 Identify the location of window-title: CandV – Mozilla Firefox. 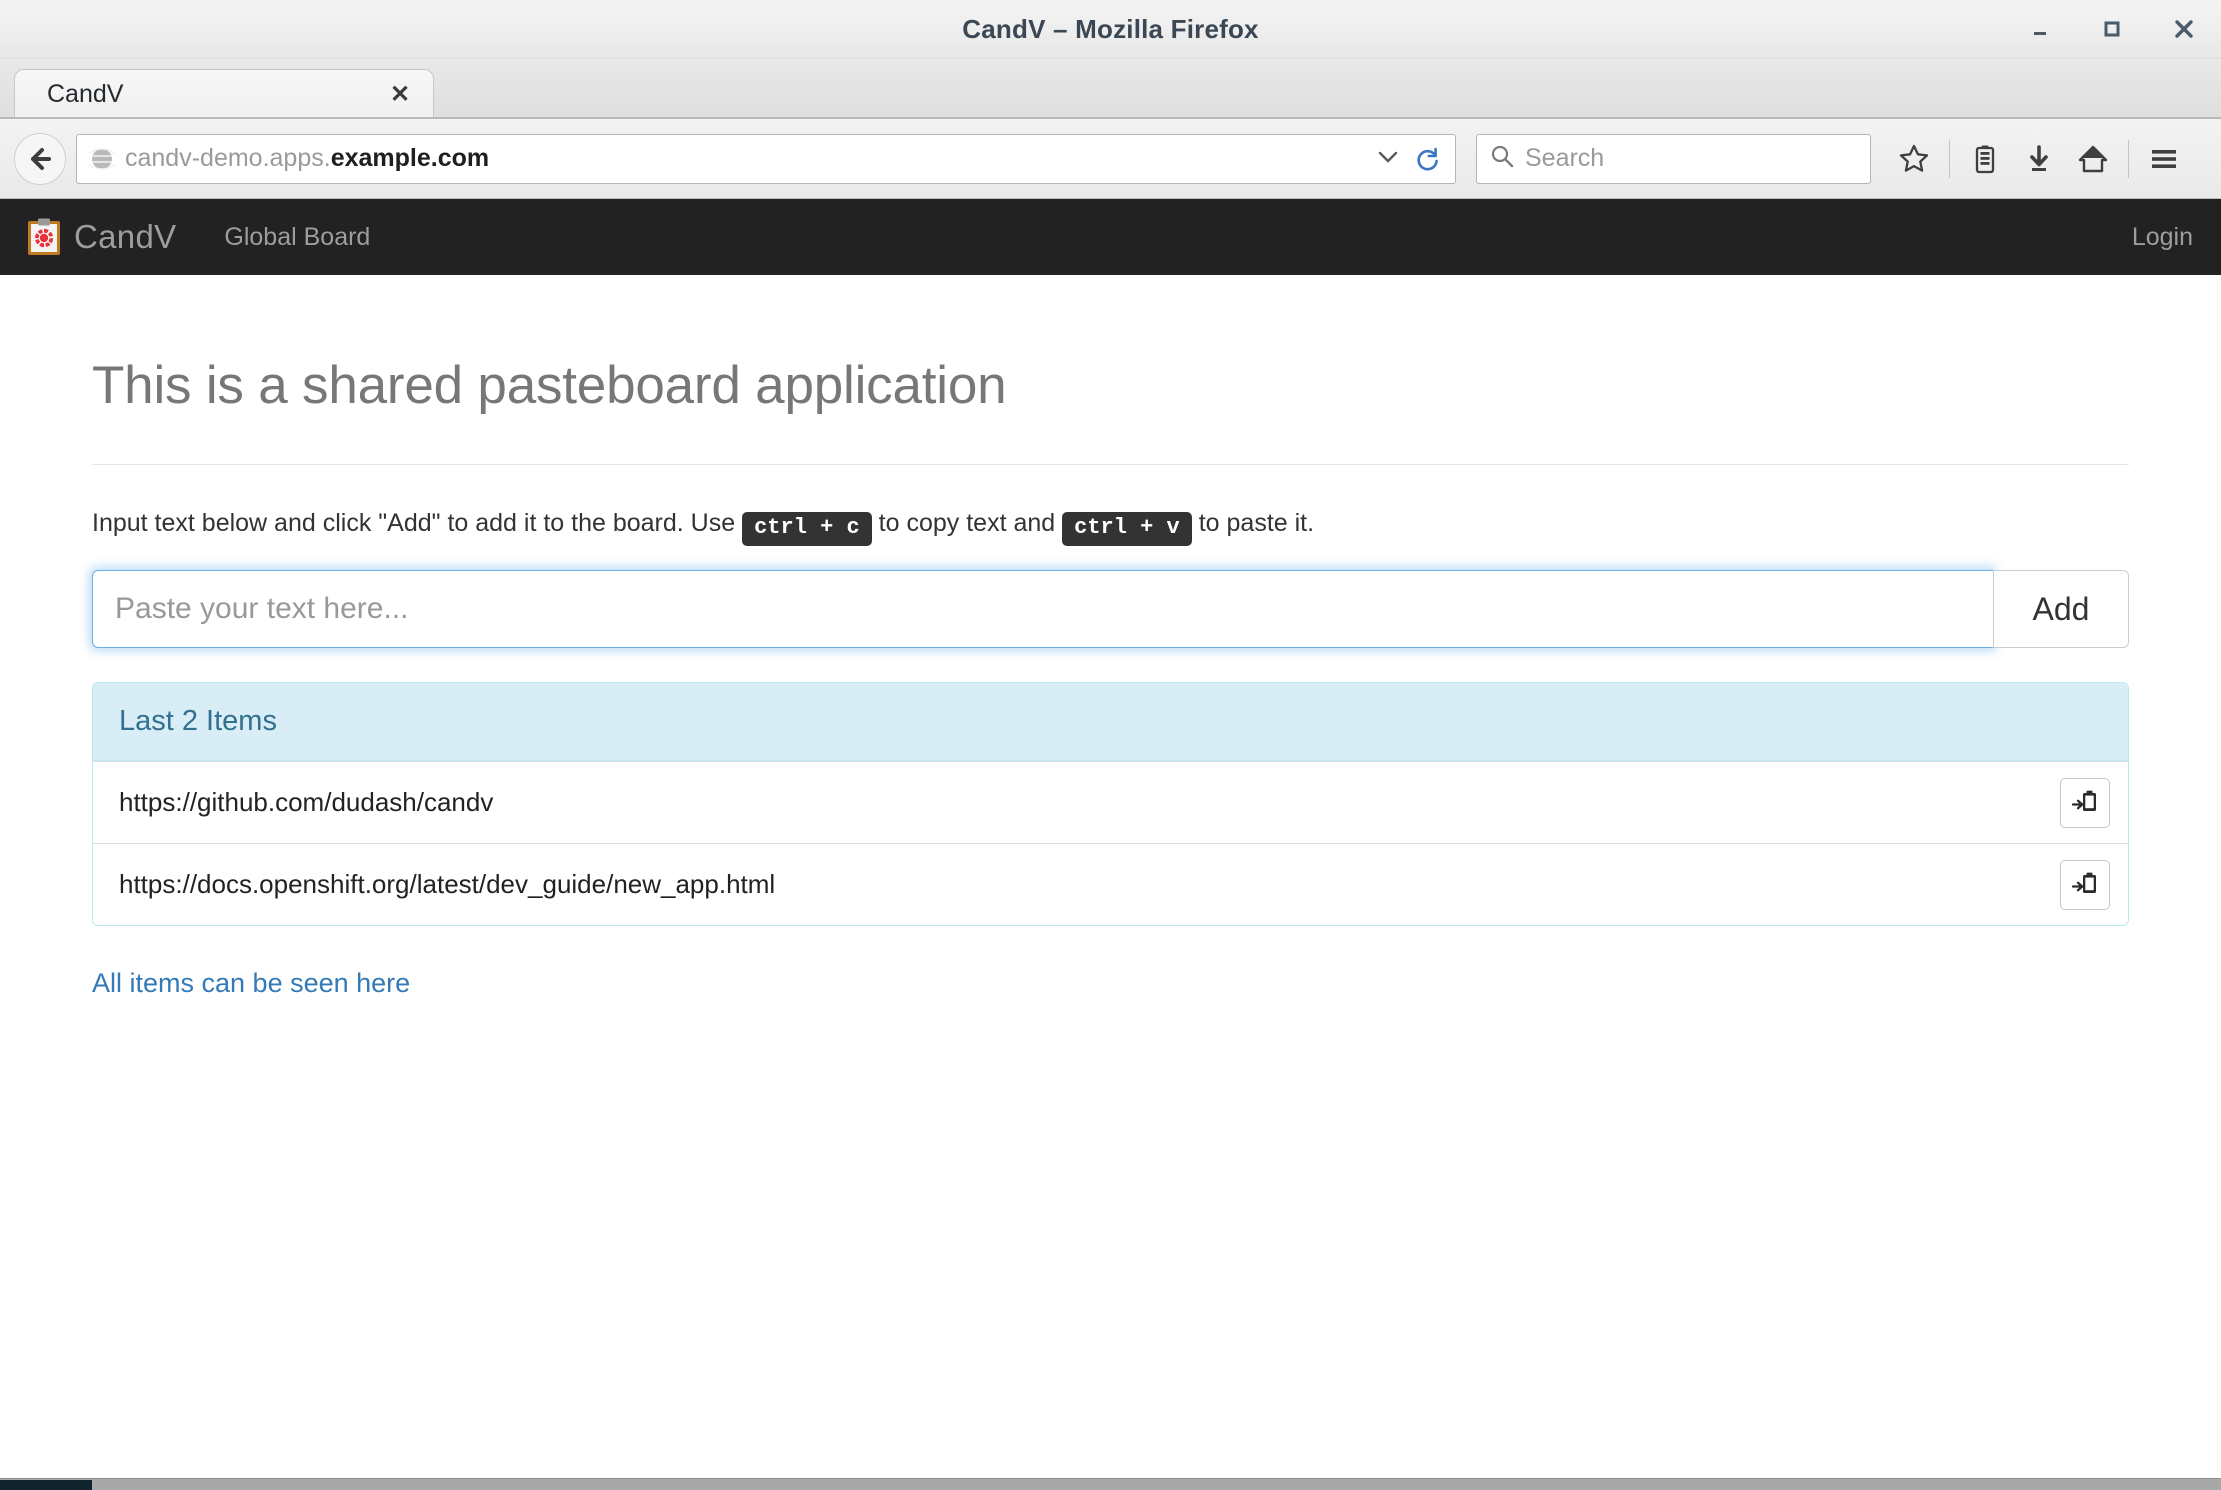
(1110, 29).